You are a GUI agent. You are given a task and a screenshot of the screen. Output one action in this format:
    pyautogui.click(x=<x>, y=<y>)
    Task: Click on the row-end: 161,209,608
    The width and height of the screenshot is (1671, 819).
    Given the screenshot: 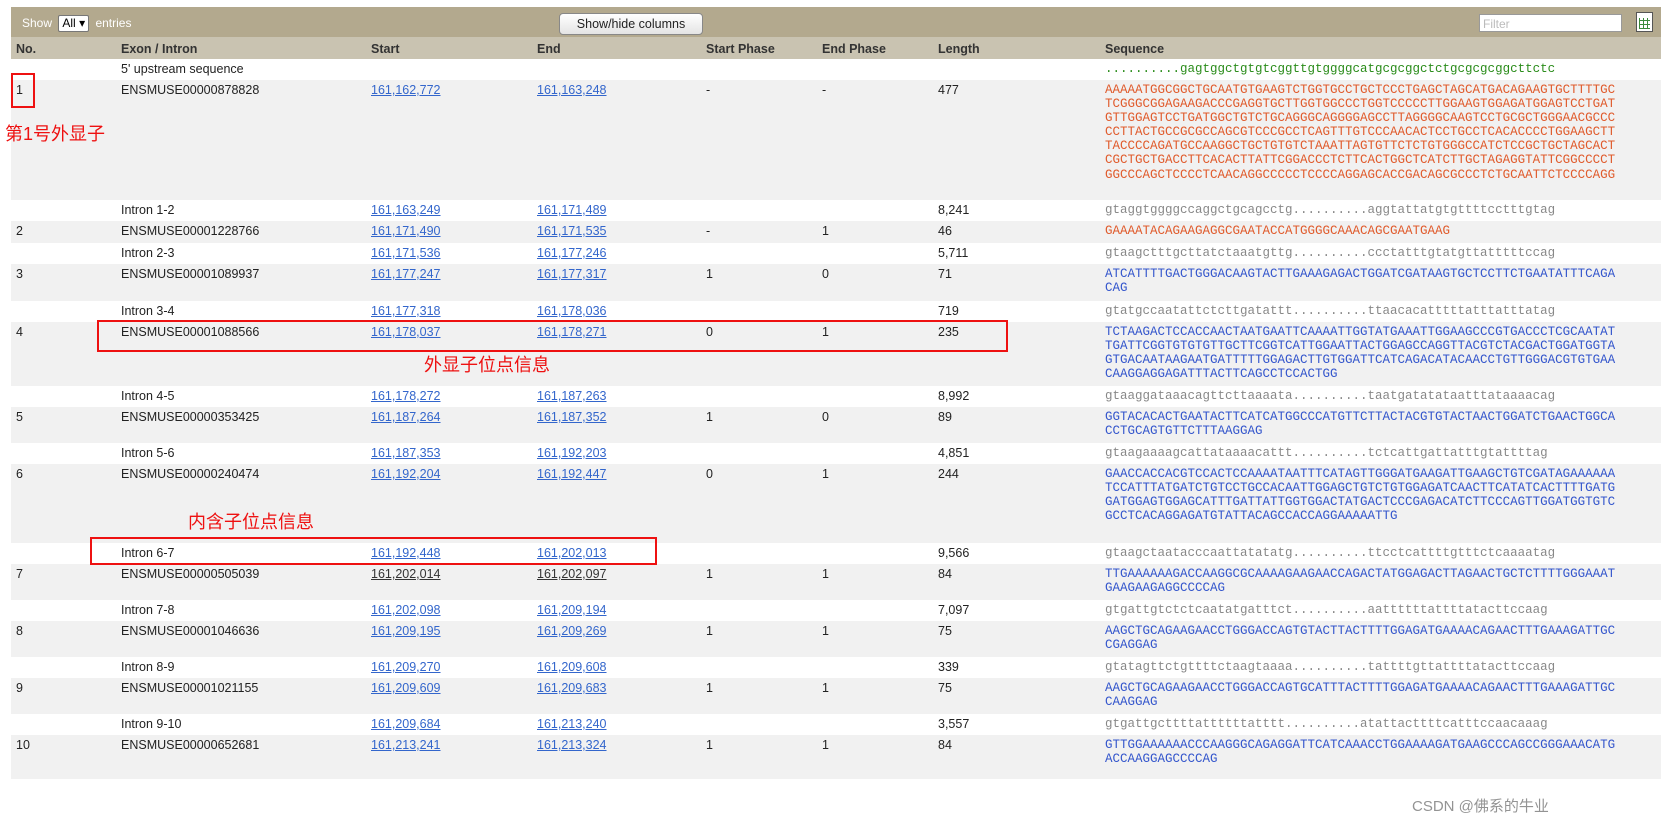 What is the action you would take?
    pyautogui.click(x=572, y=667)
    